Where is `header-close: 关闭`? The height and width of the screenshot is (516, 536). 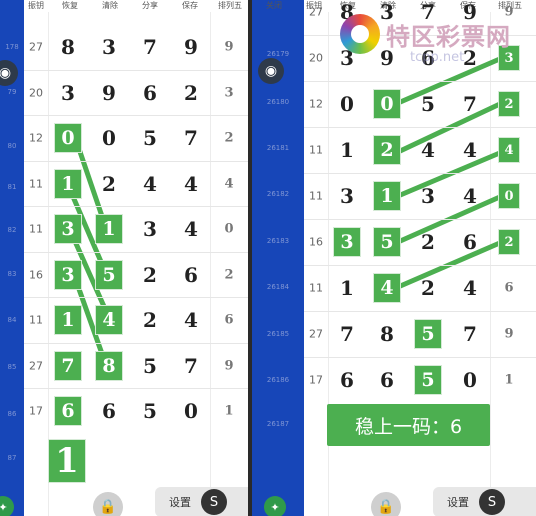 header-close: 关闭 is located at coordinates (274, 5).